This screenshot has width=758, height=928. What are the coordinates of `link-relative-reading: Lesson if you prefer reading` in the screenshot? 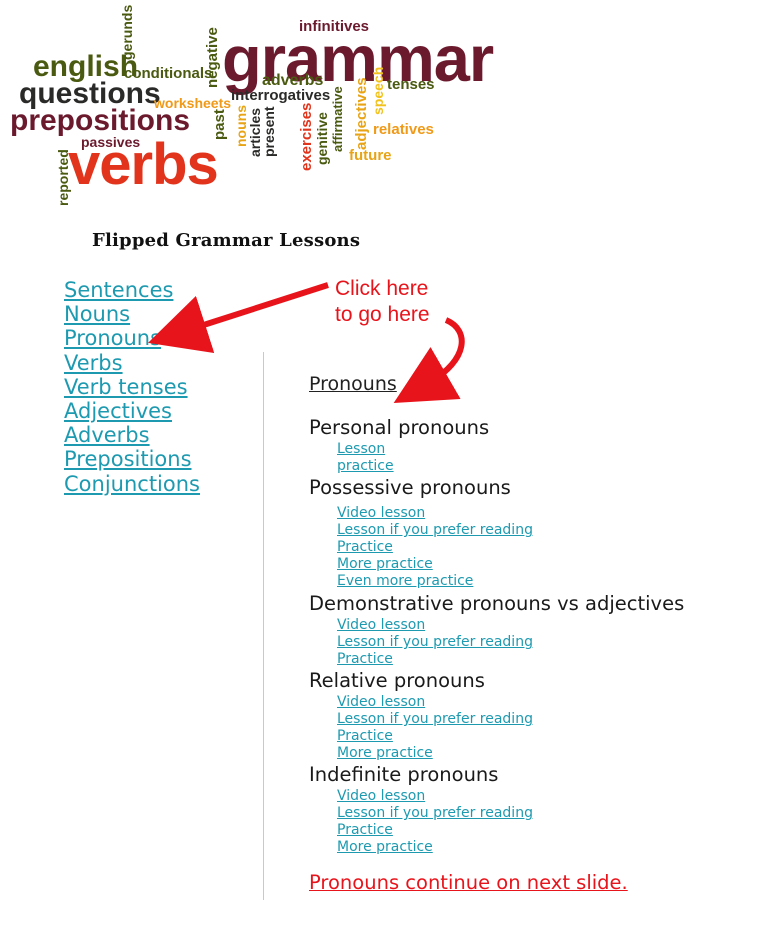 It's located at (510, 719).